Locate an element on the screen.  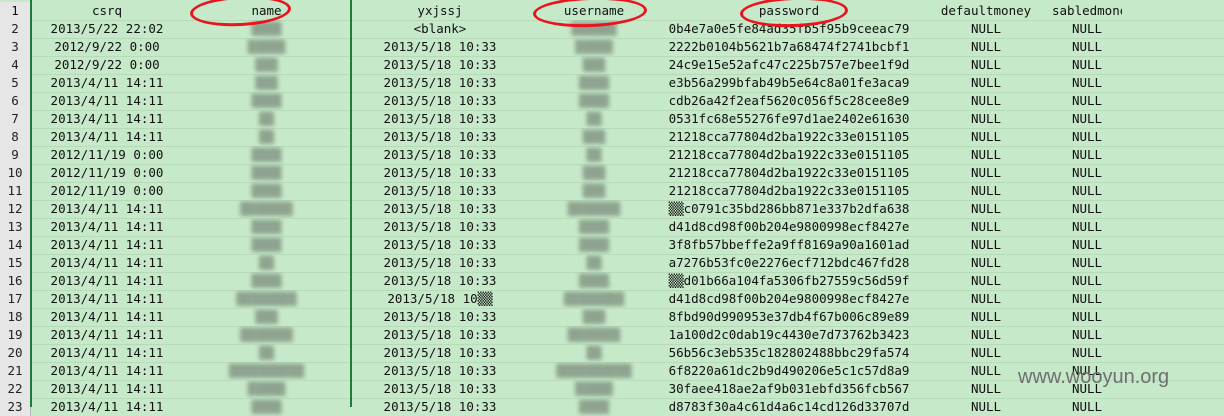
password-cell: d8783f30a4c61d4a6c14cd126d33707d is located at coordinates (789, 407).